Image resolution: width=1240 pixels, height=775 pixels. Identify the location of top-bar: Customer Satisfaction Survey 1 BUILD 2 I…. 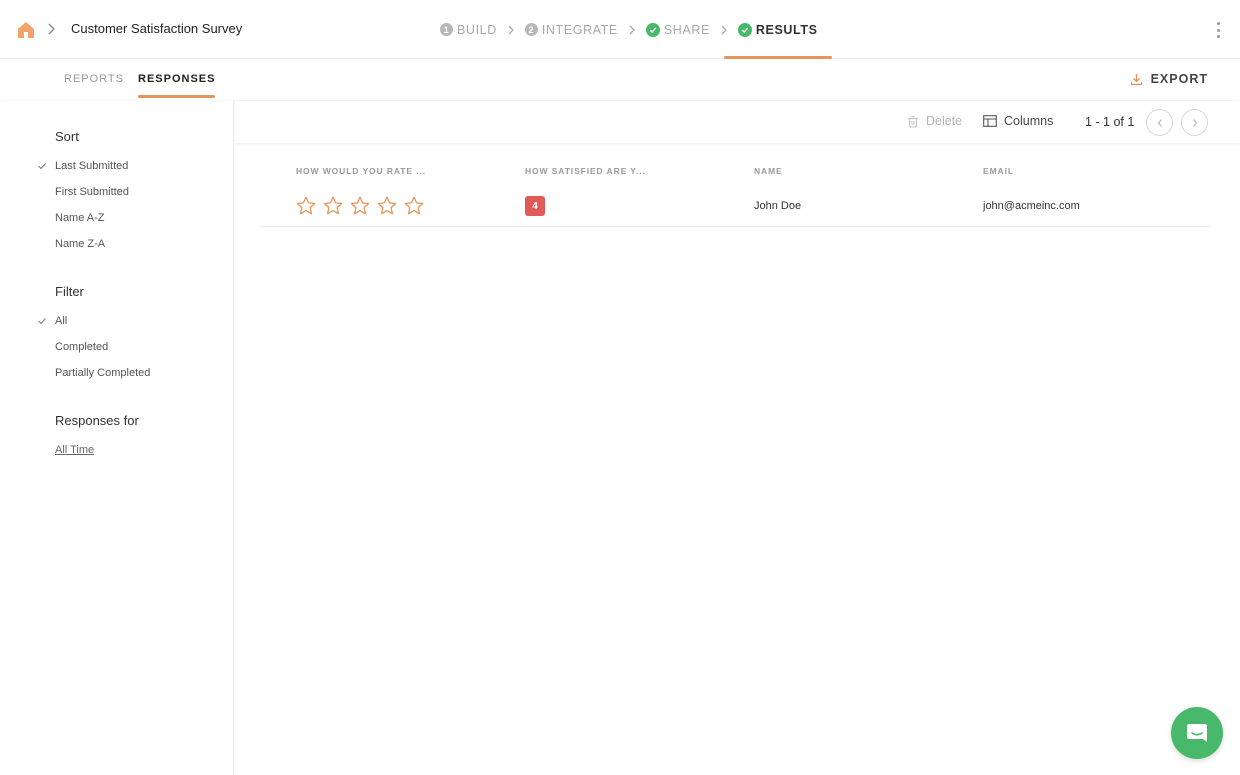
(620, 29).